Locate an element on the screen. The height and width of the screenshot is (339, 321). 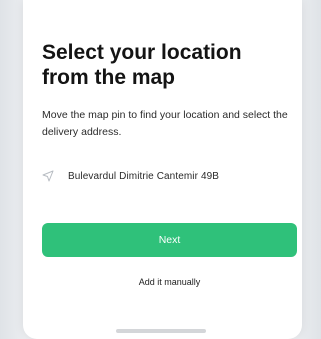
address-value: Bulevardul Dimitrie Cantemir 49B is located at coordinates (144, 176).